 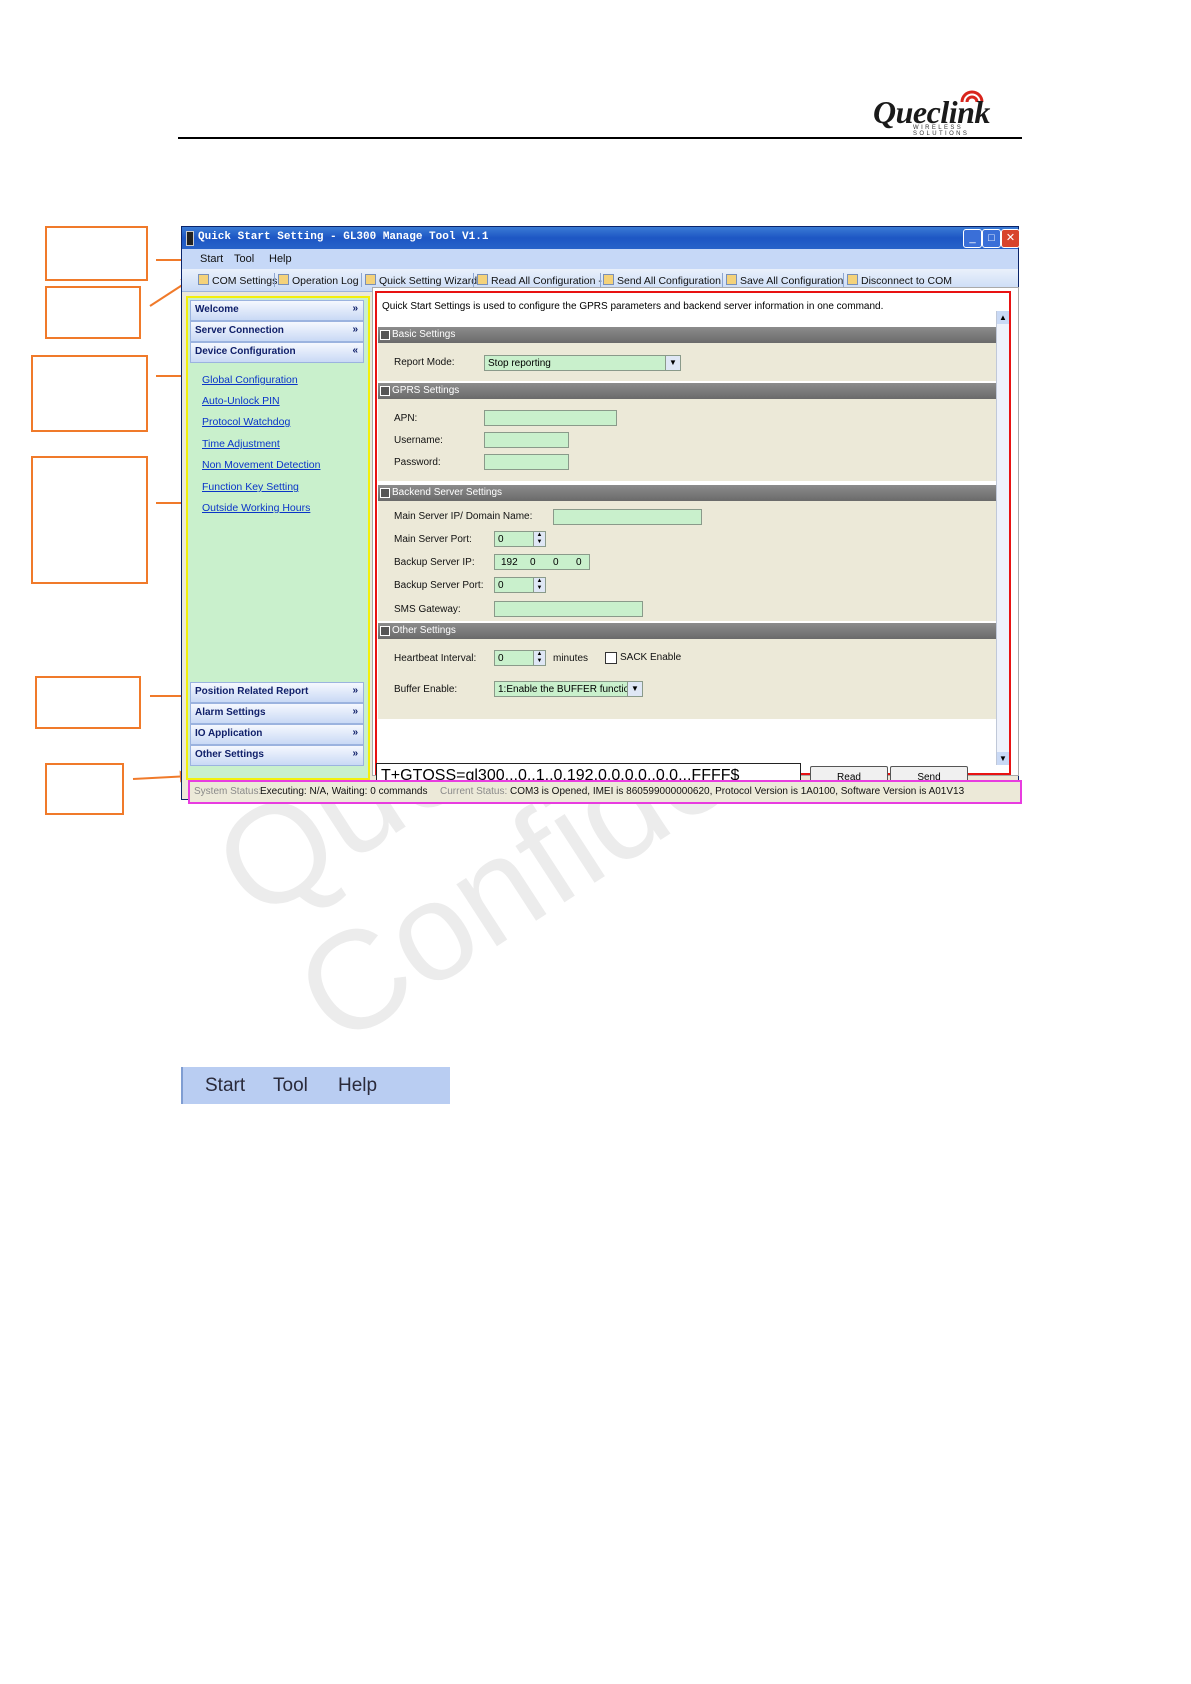 What do you see at coordinates (344, 791) in the screenshot?
I see `system-status-value: Executing: N/A, Waiting: 0 commands` at bounding box center [344, 791].